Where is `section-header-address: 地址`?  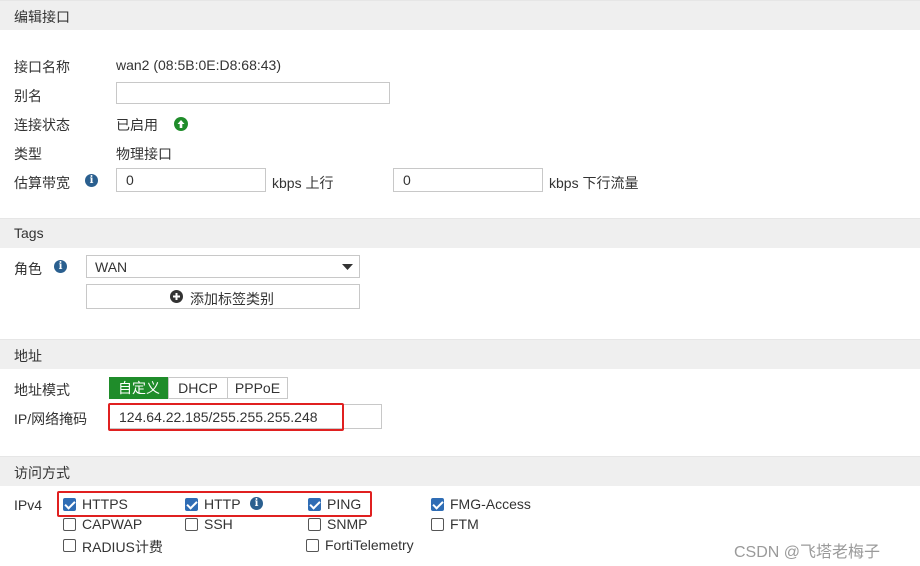
section-header-address: 地址 is located at coordinates (460, 354).